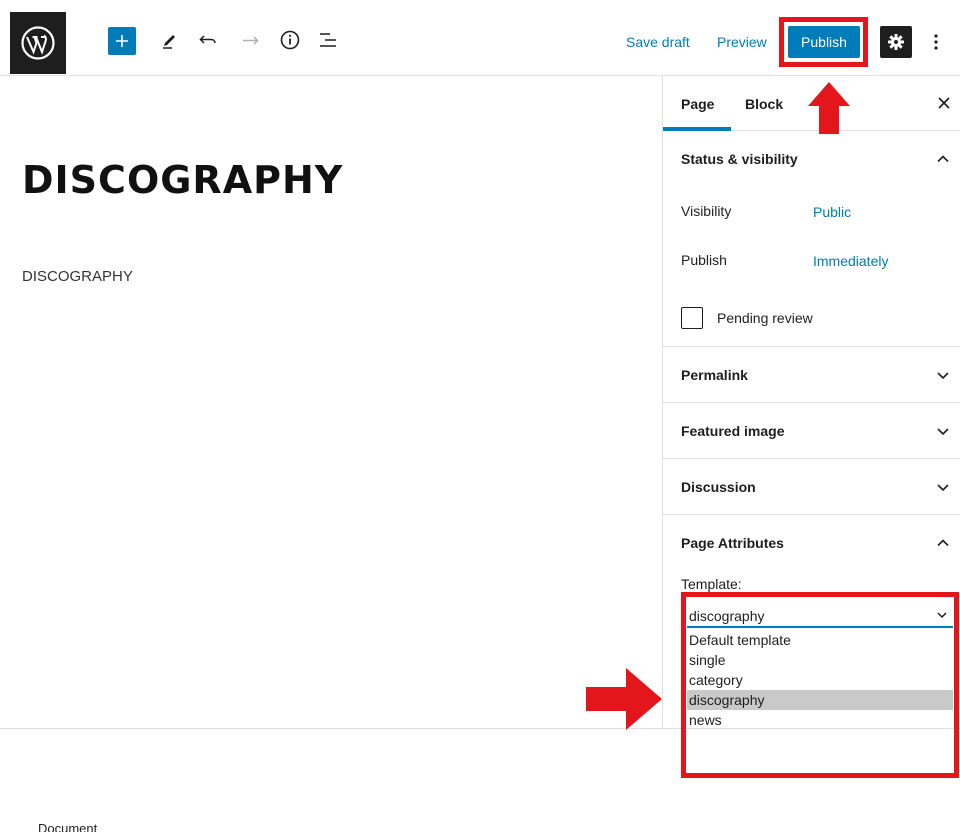 The width and height of the screenshot is (960, 832). What do you see at coordinates (823, 42) in the screenshot?
I see `publish-highlight-box` at bounding box center [823, 42].